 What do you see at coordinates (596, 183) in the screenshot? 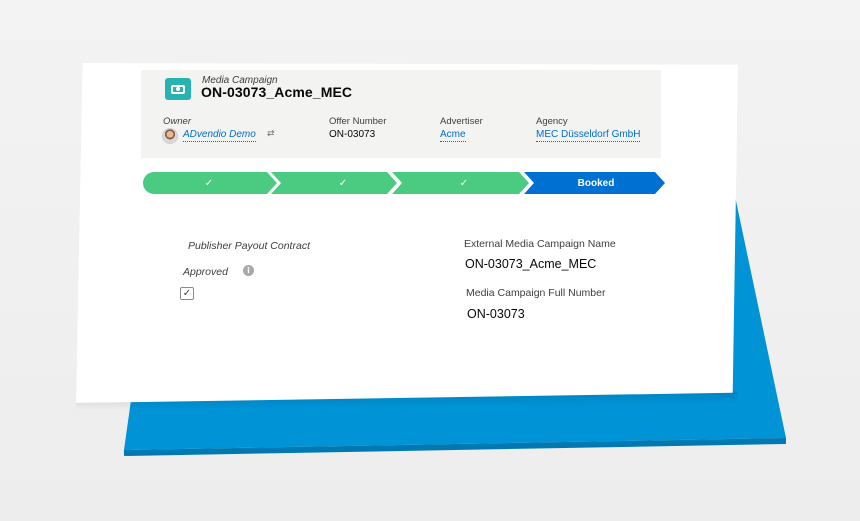
I see `stage-booked-label: Booked` at bounding box center [596, 183].